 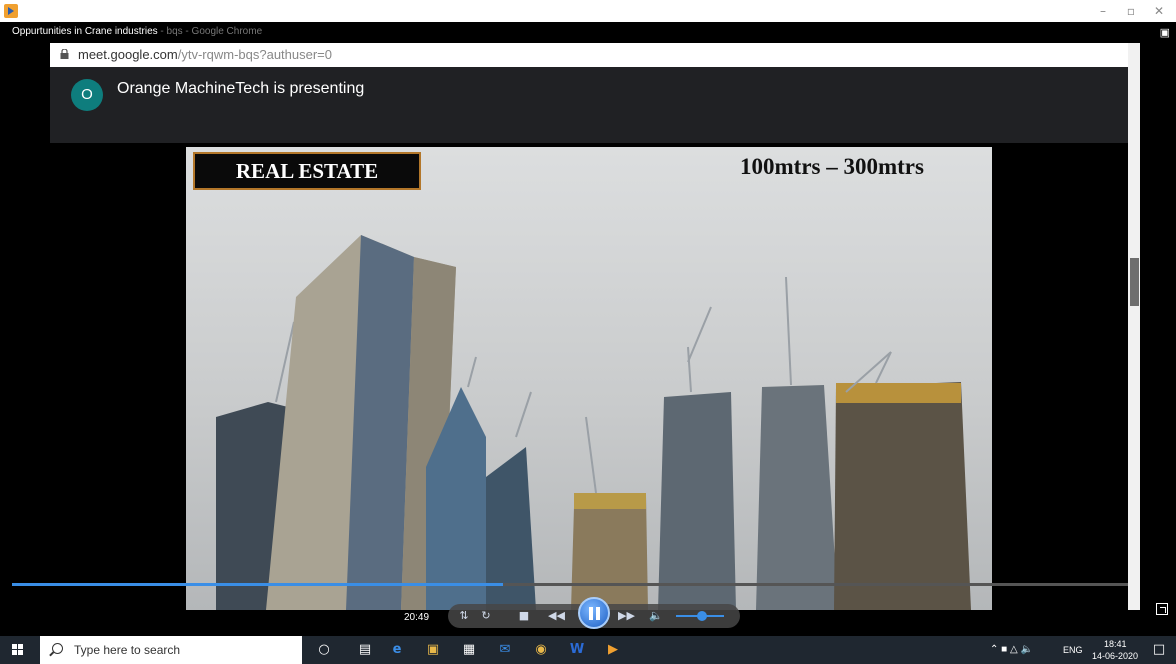 I want to click on maximize-button: ▫, so click(x=1131, y=11).